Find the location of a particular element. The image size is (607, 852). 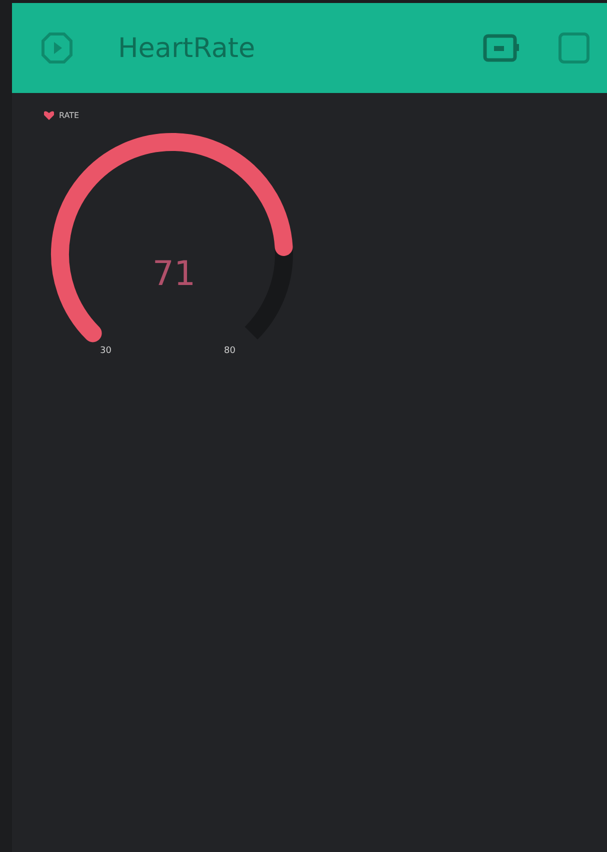

square-icon is located at coordinates (574, 48).